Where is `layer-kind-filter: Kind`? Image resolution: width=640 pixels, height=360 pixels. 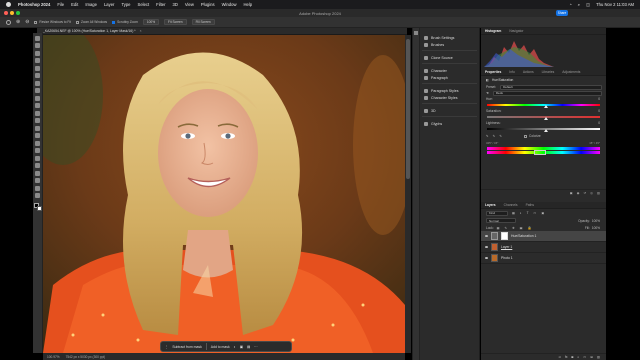
layer-kind-filter: Kind is located at coordinates (497, 213).